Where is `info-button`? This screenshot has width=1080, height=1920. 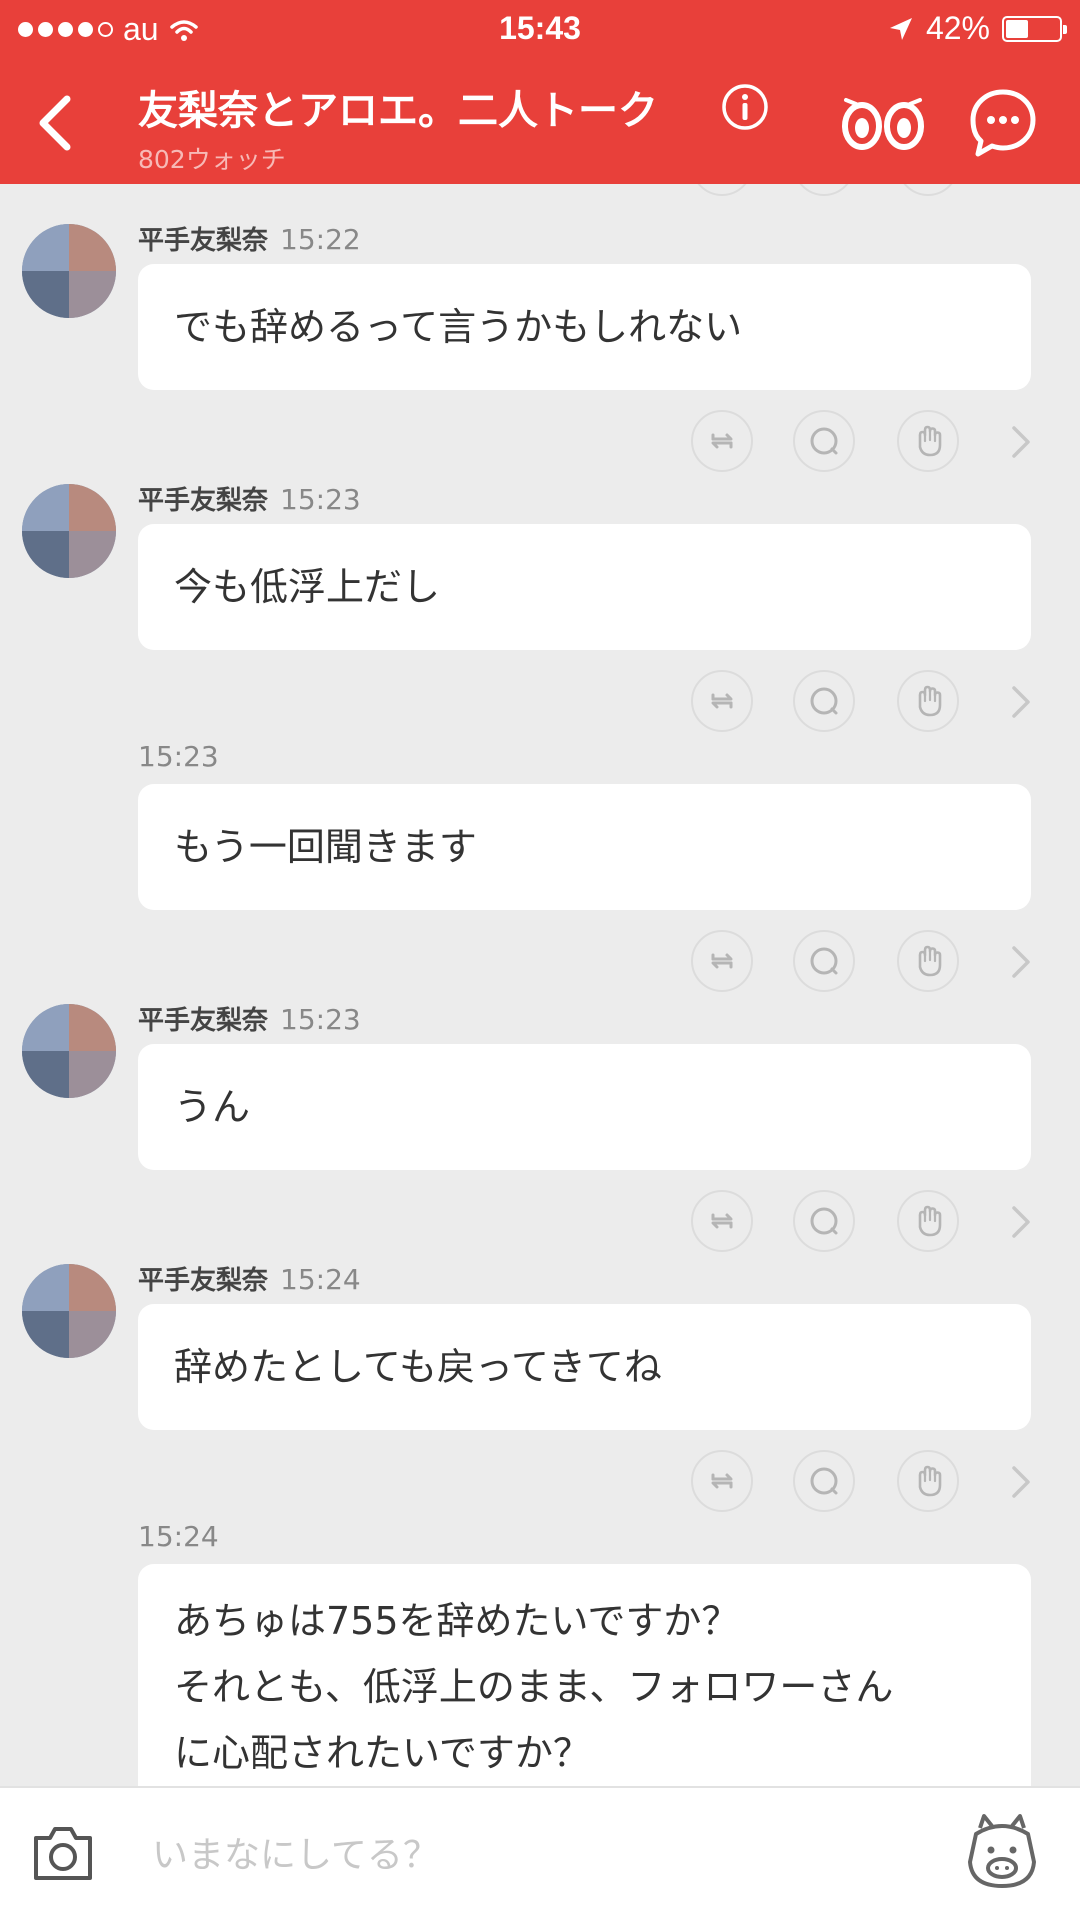 info-button is located at coordinates (745, 107).